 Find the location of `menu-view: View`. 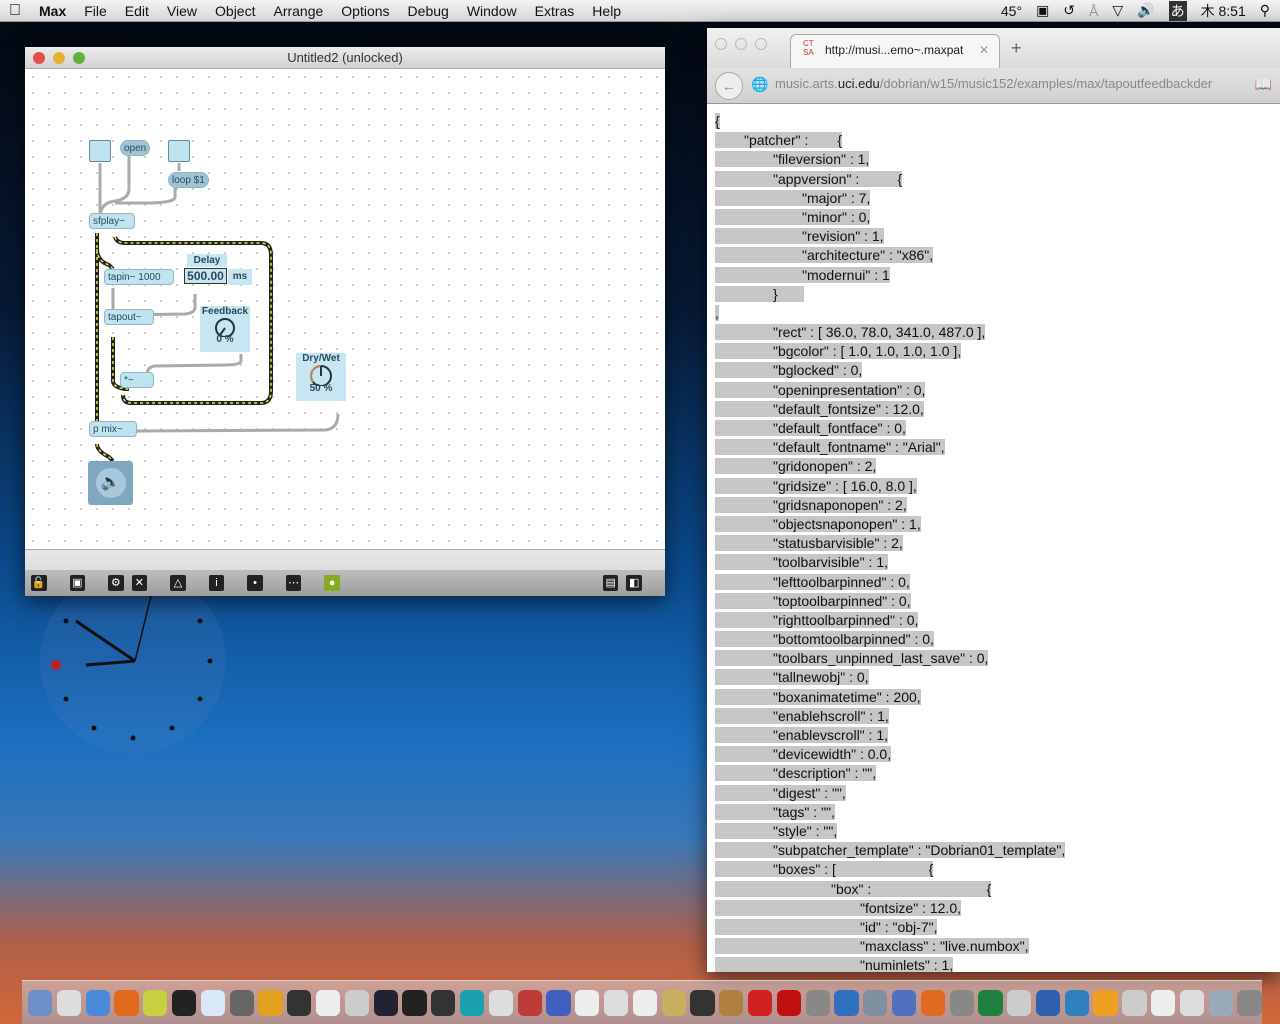

menu-view: View is located at coordinates (182, 11).